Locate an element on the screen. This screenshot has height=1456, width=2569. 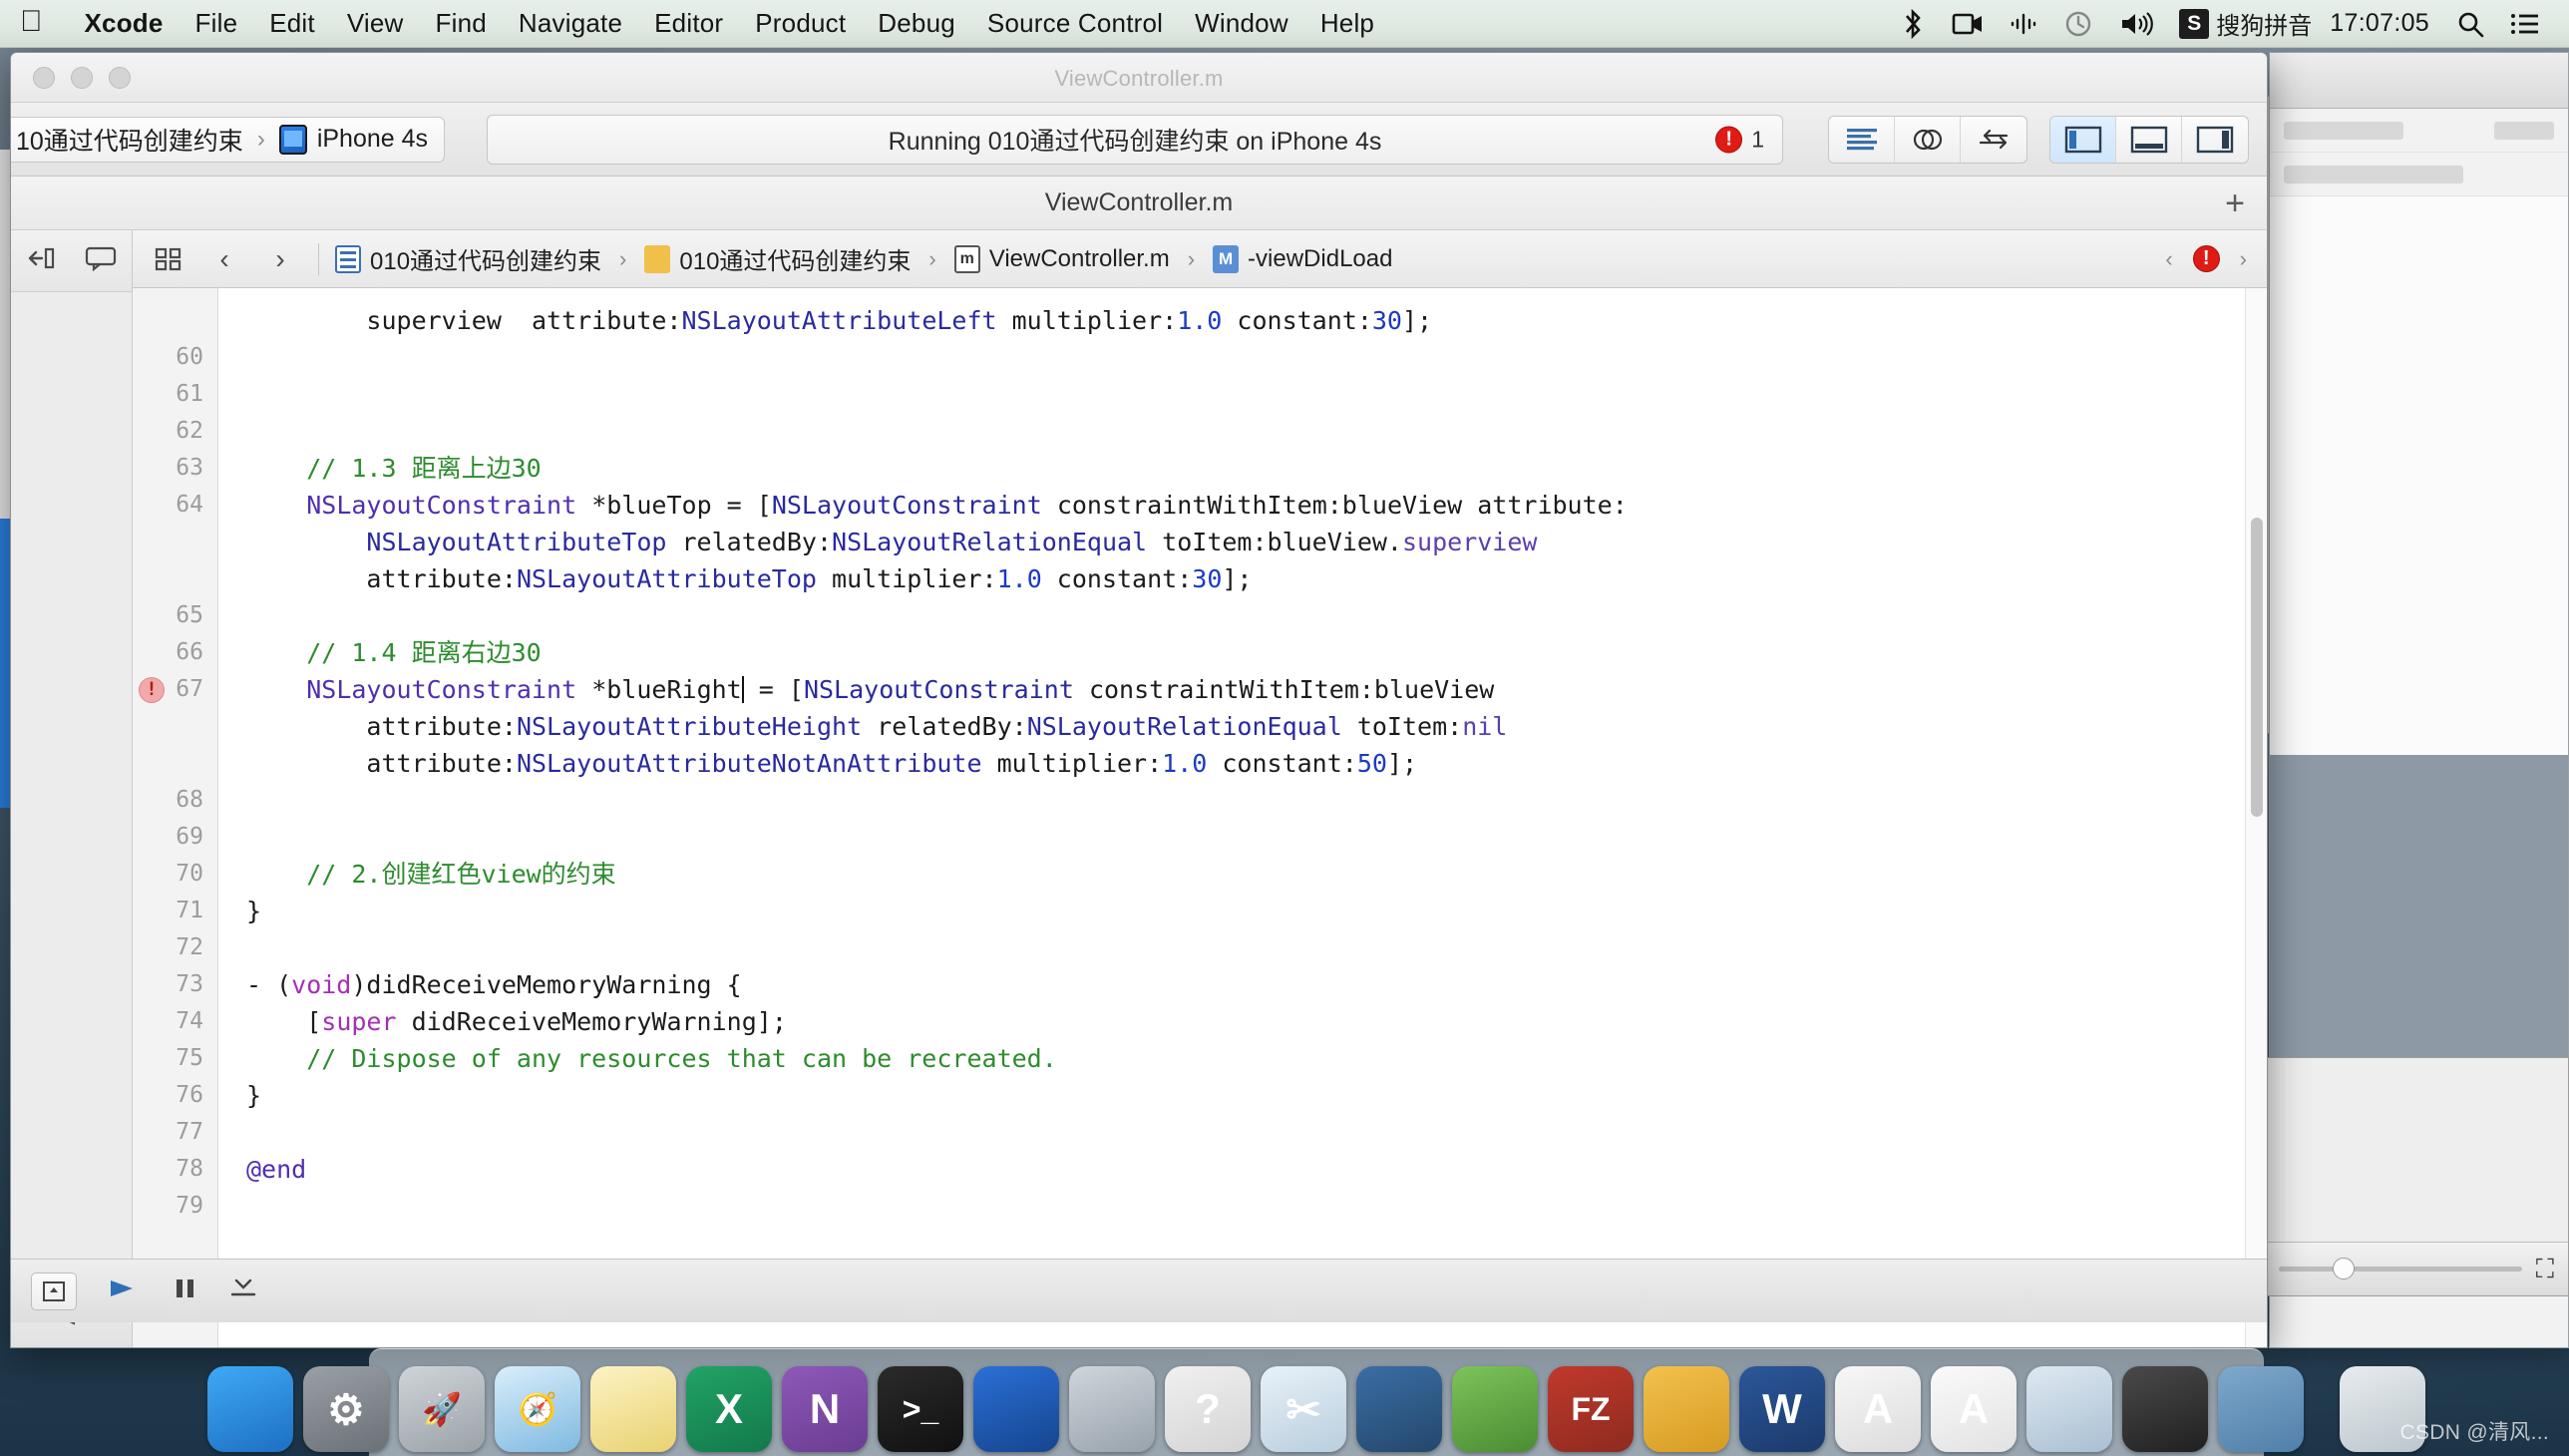
comment-icon is located at coordinates (101, 260).